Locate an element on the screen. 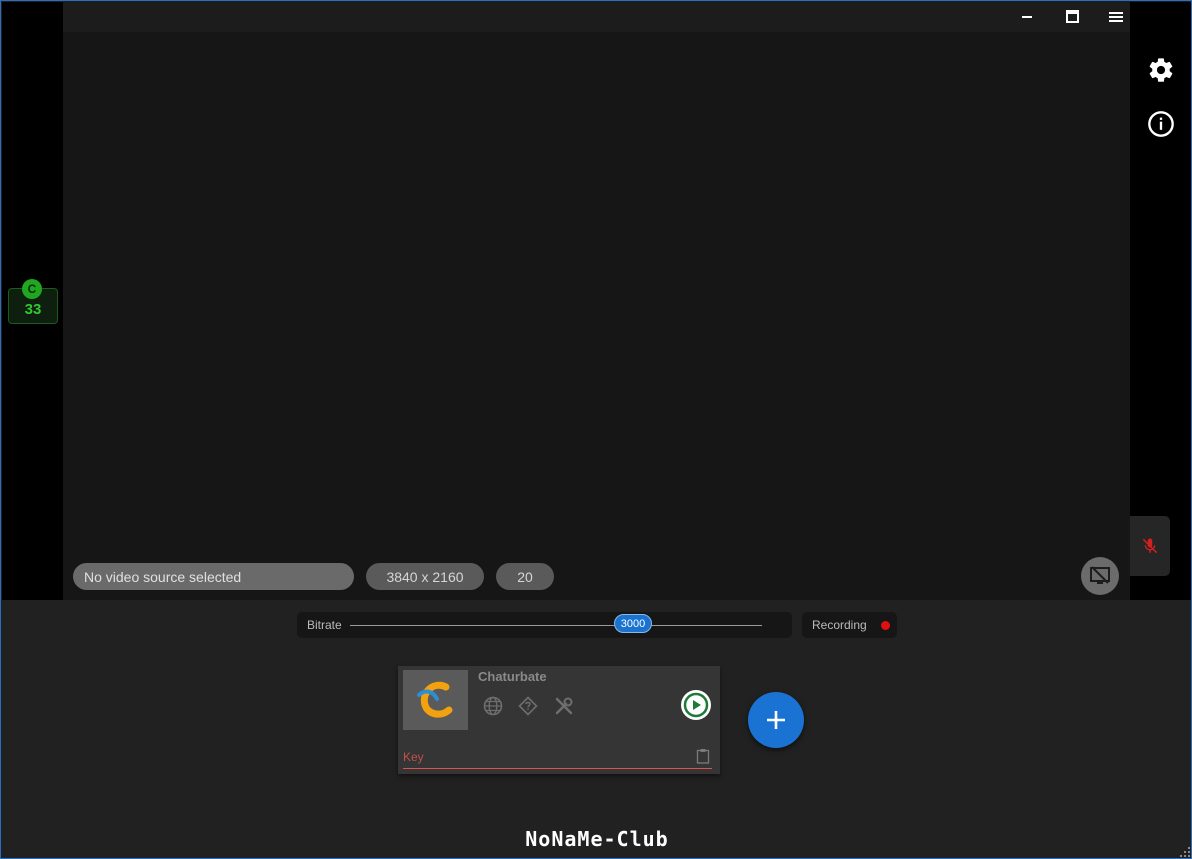 The image size is (1192, 859). hamburger-menu-icon is located at coordinates (1116, 16).